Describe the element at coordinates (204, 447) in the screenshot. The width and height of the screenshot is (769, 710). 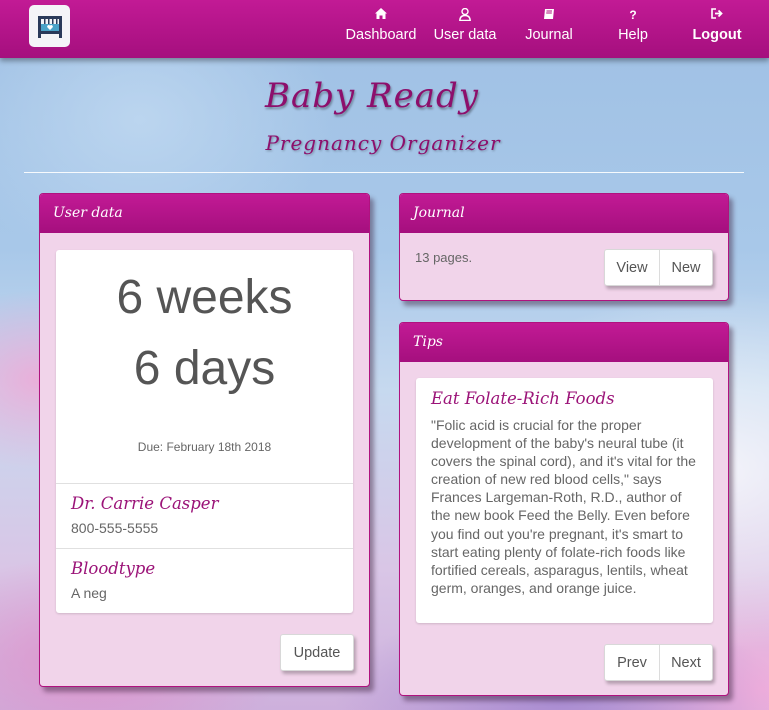
I see `due-date: Due: February 18th 2018` at that location.